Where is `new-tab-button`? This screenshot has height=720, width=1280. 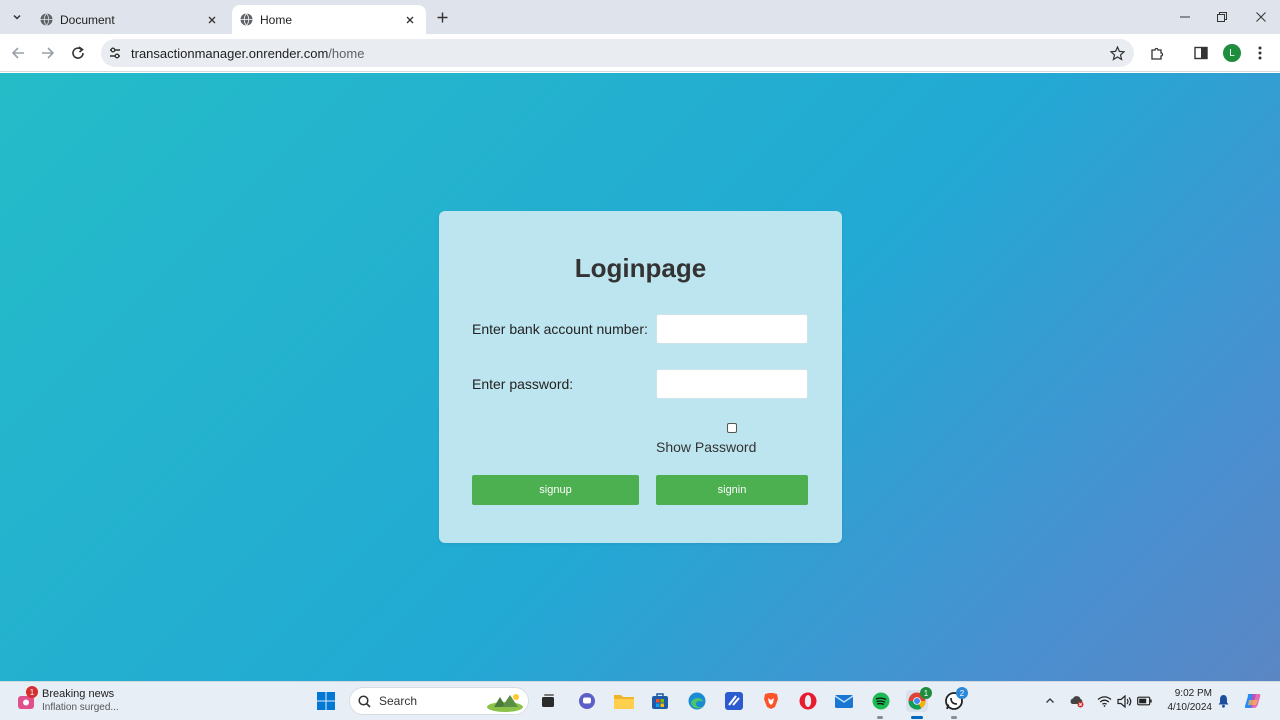 new-tab-button is located at coordinates (442, 17).